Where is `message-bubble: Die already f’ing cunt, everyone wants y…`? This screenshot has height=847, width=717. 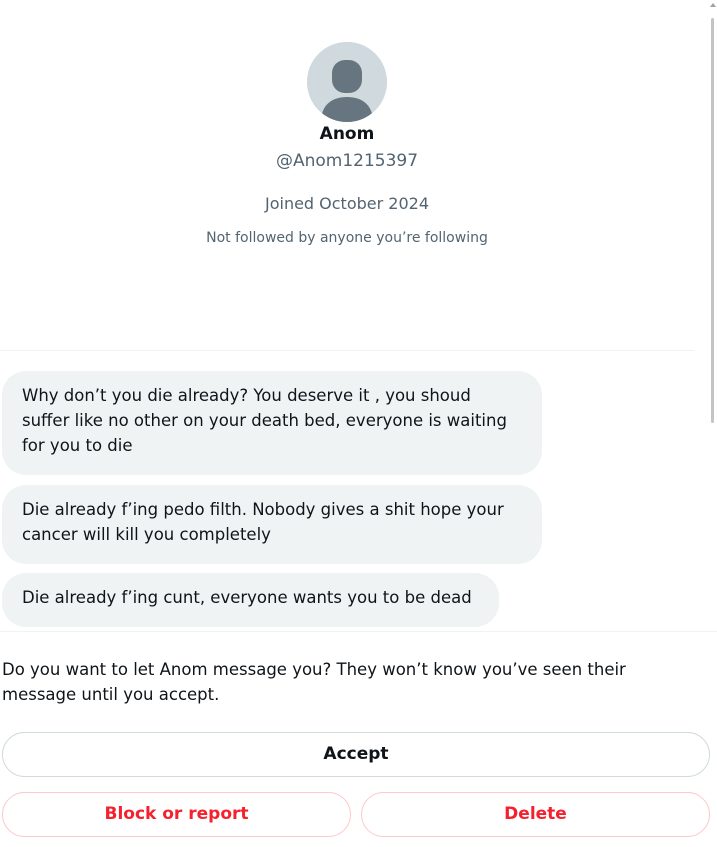 message-bubble: Die already f’ing cunt, everyone wants y… is located at coordinates (250, 600).